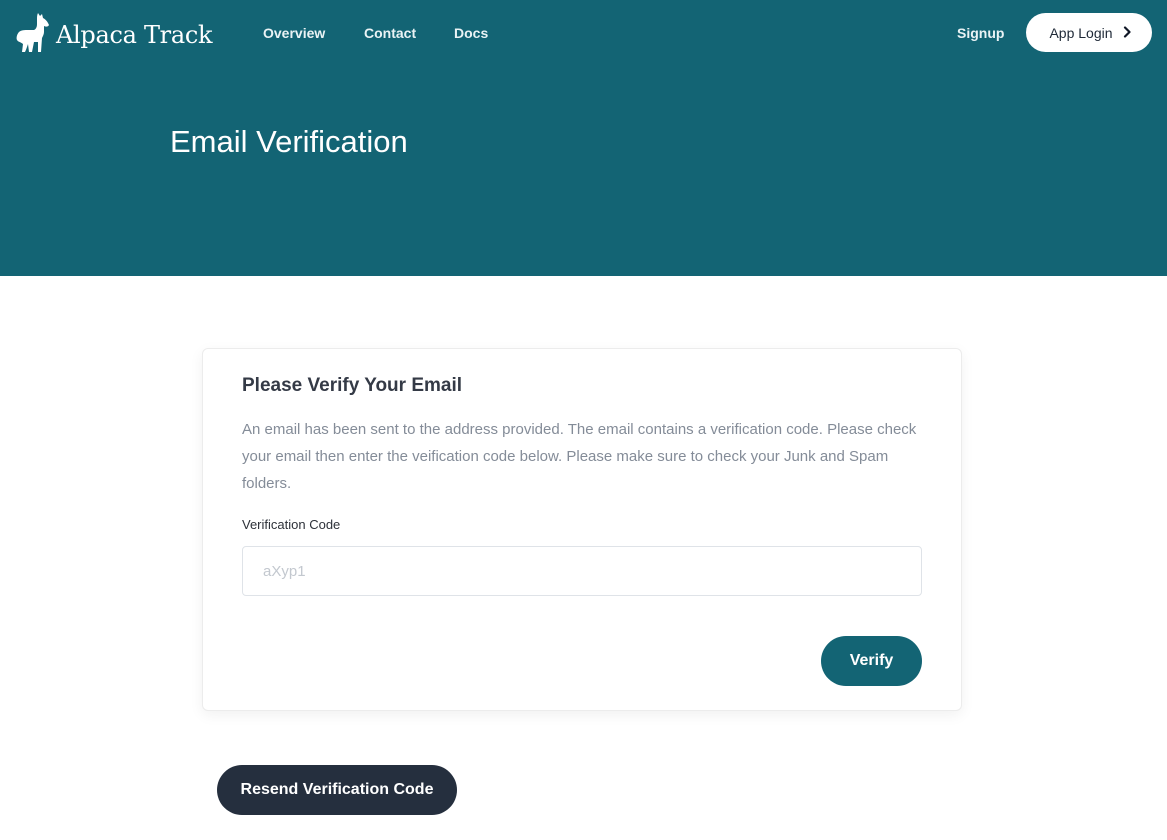  I want to click on card-title: Please Verify Your Email, so click(352, 385).